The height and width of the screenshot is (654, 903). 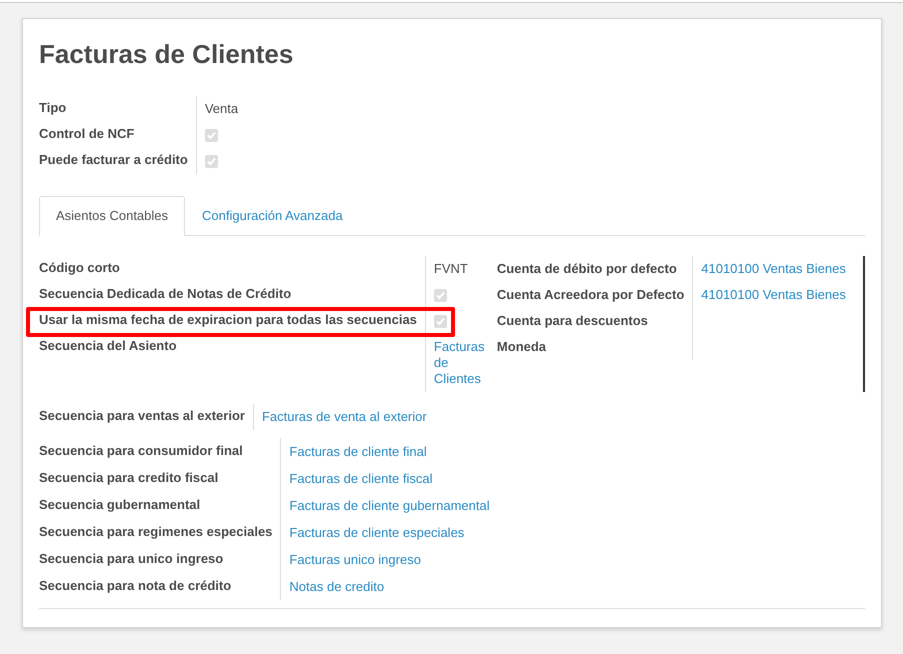 What do you see at coordinates (573, 560) in the screenshot?
I see `field-link: Facturas unico ingreso` at bounding box center [573, 560].